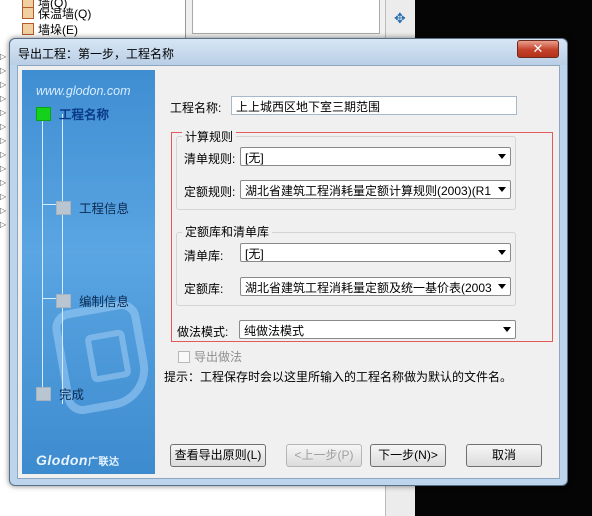  Describe the element at coordinates (210, 159) in the screenshot. I see `bill-rule-label: 清单规则:` at that location.